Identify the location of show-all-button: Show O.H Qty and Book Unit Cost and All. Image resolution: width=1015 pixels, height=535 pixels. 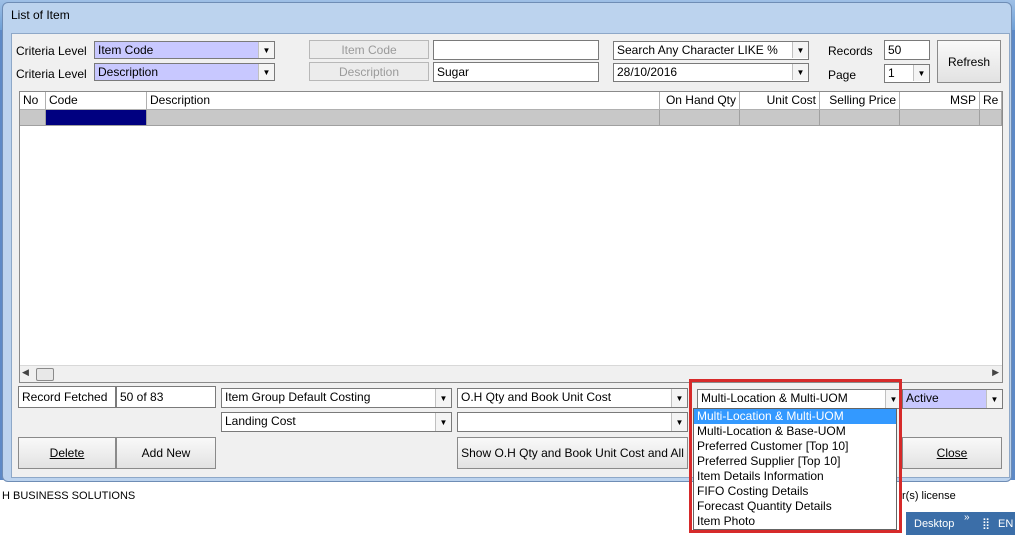
(572, 453).